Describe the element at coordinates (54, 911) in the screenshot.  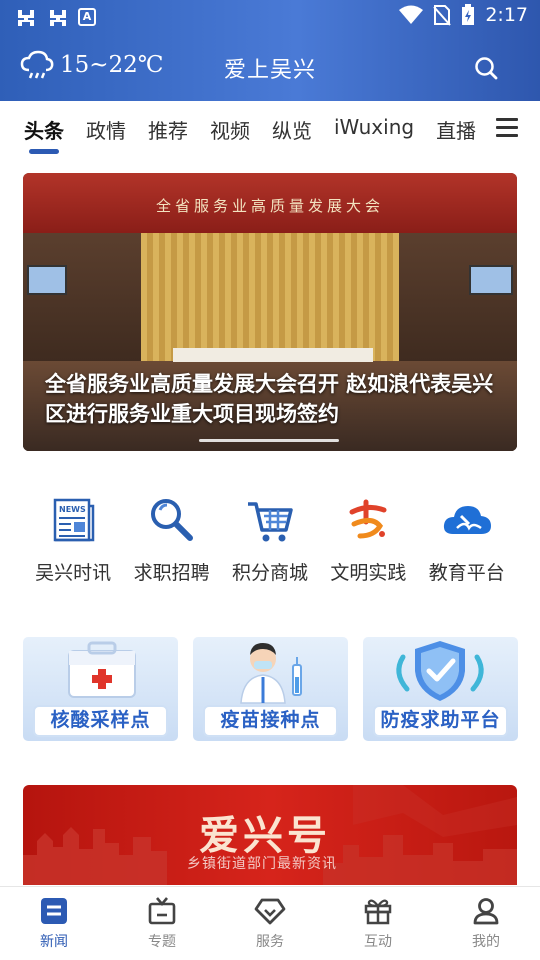
I see `news-icon` at that location.